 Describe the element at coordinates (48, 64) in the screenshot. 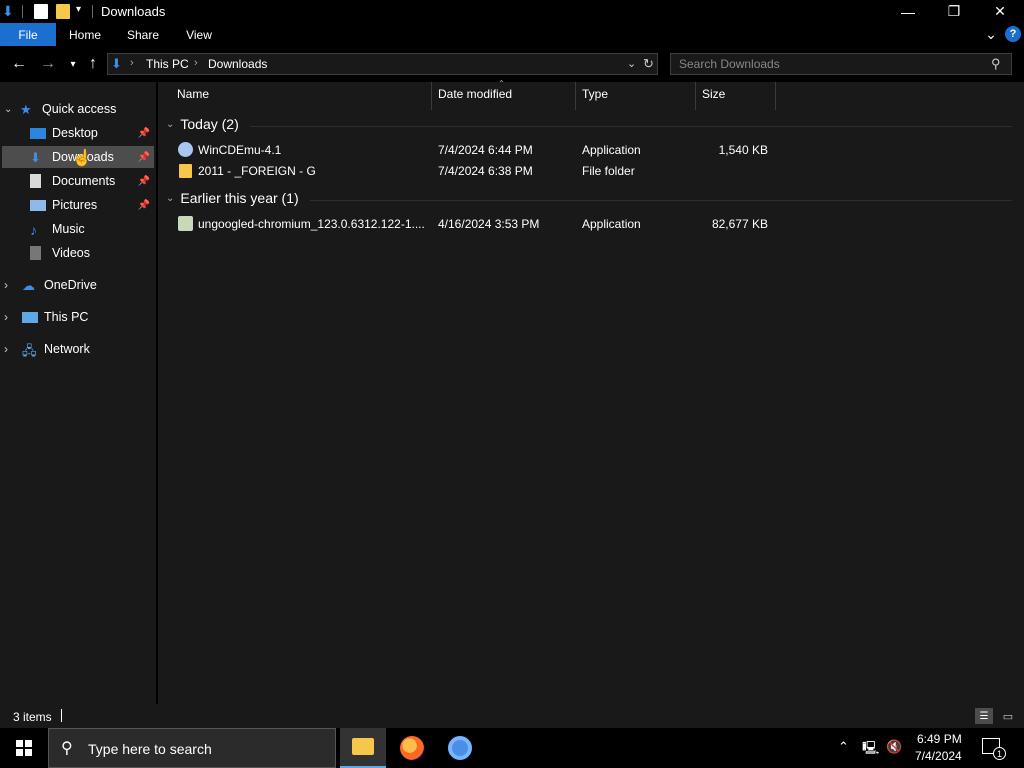

I see `forward-button: →` at that location.